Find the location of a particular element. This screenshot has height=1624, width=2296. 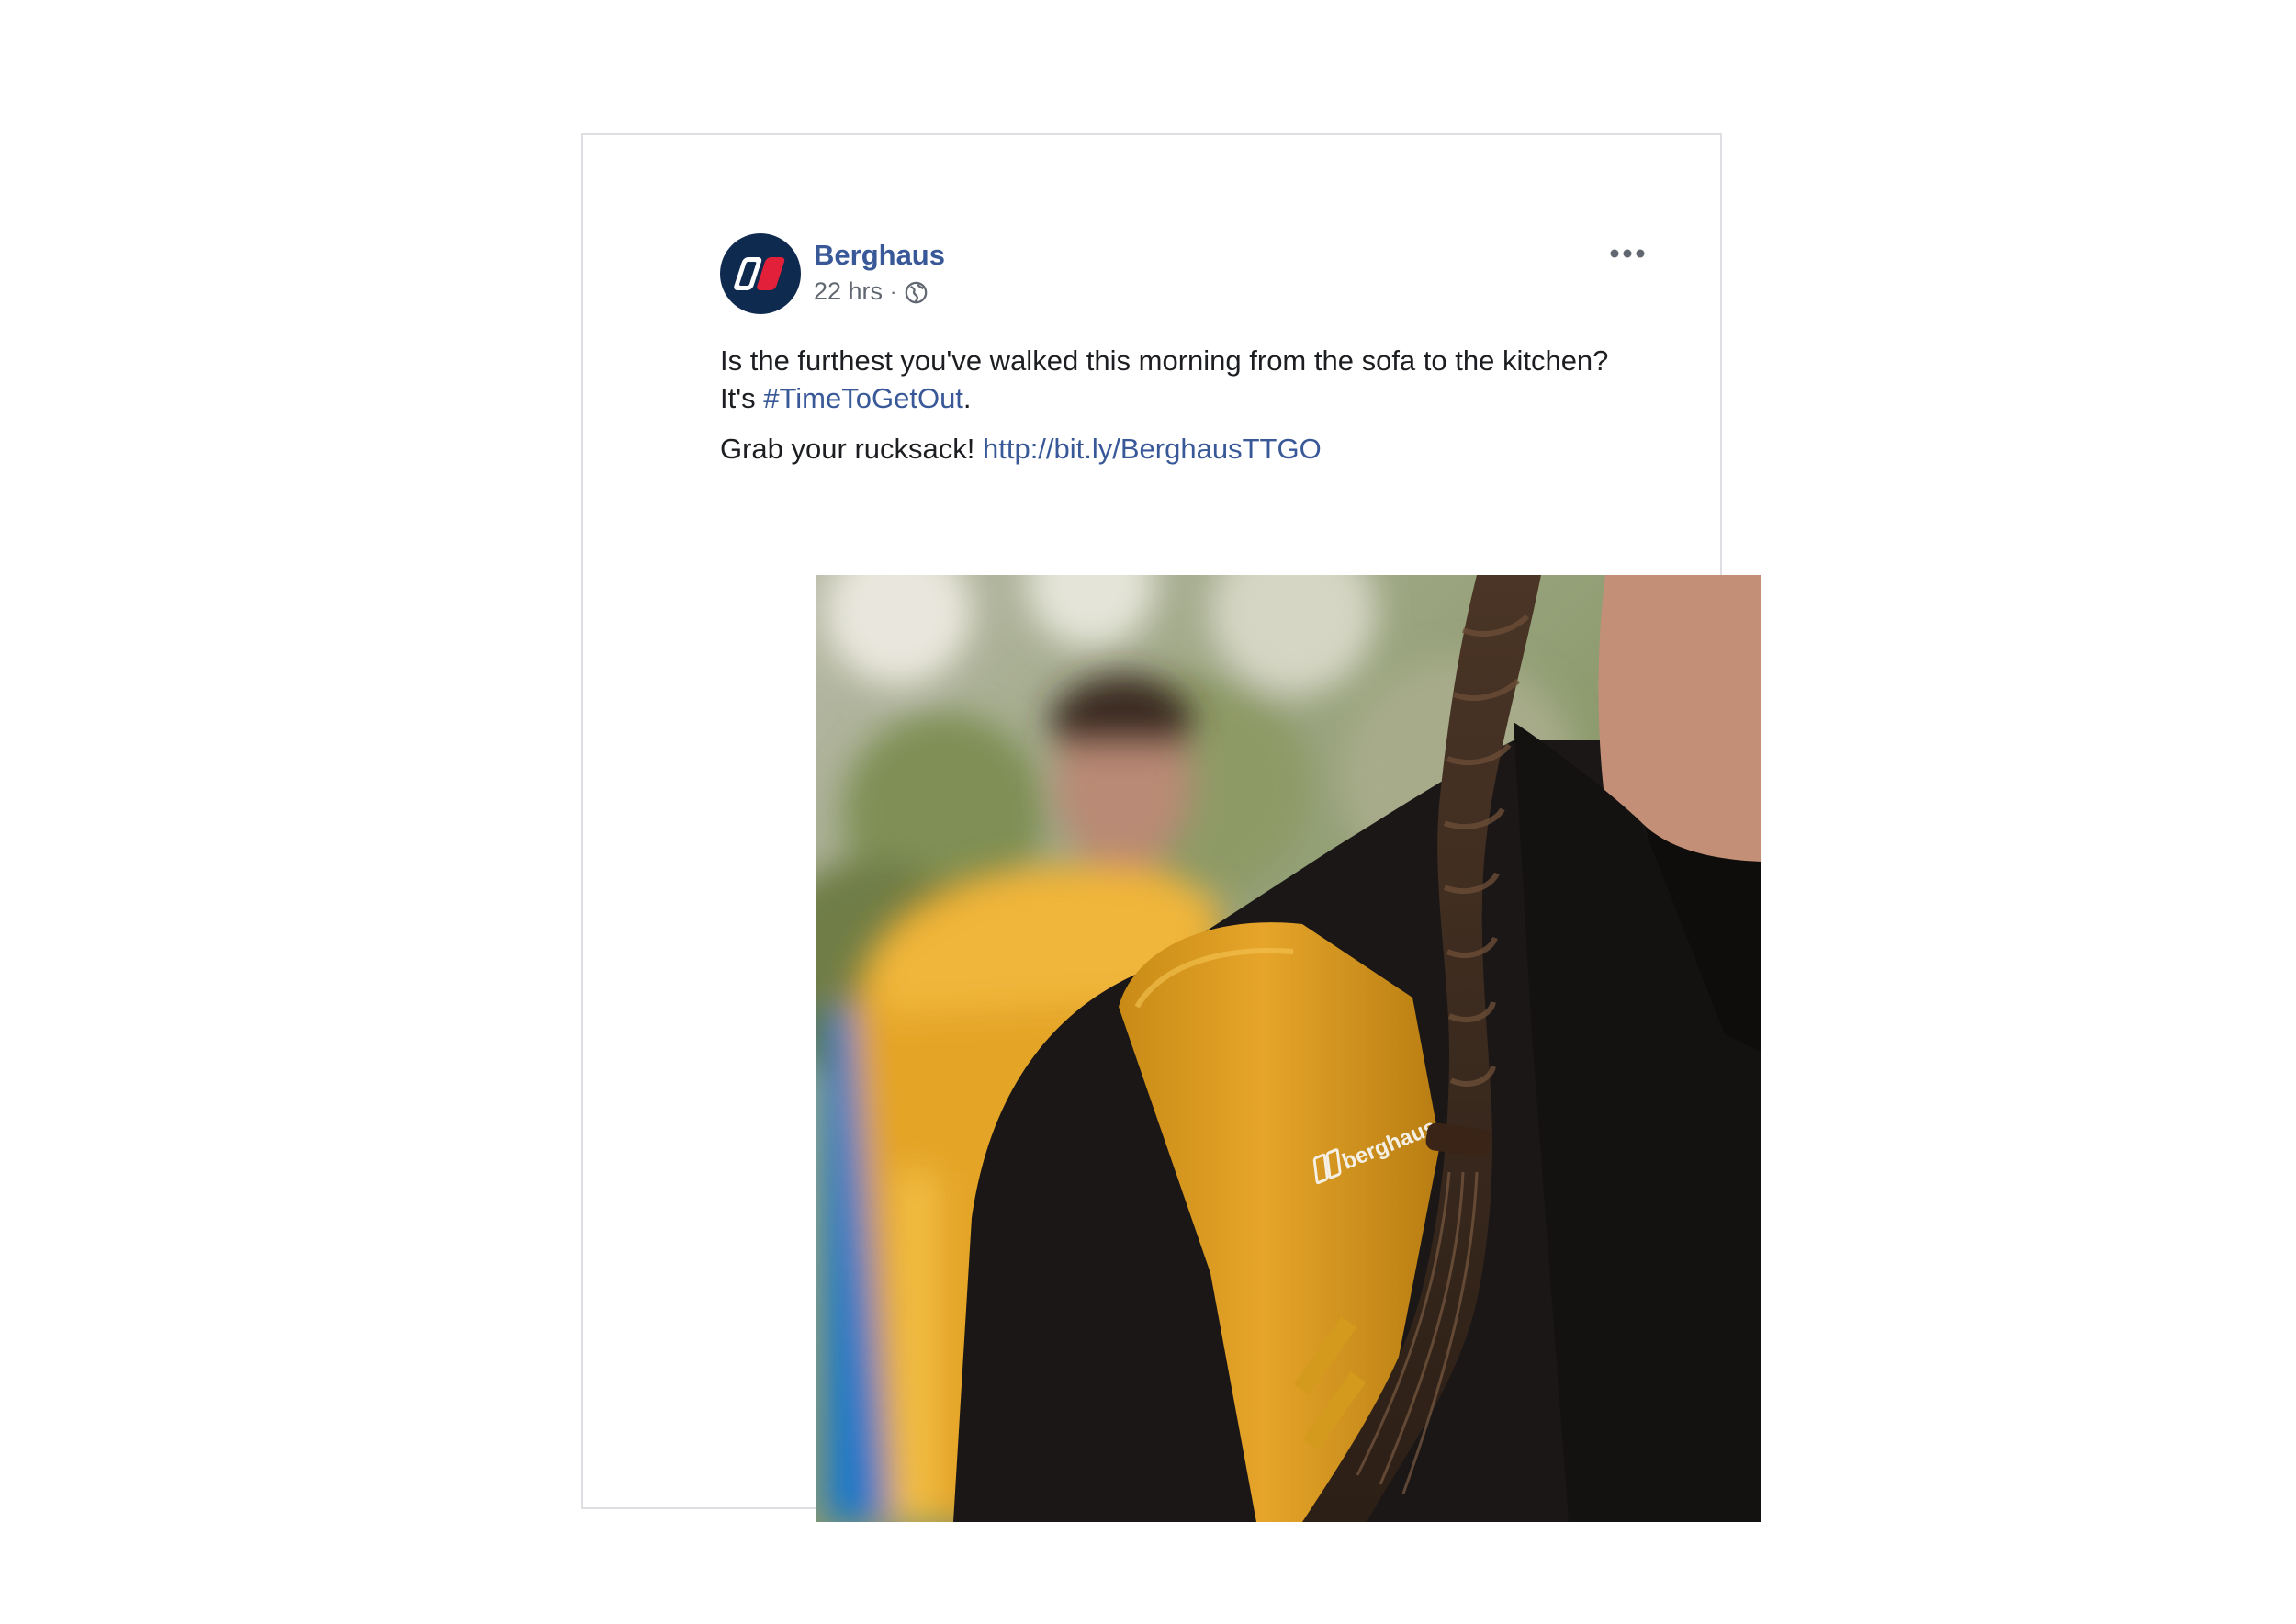

post-text-line-2: Grab your rucksack! is located at coordinates (851, 449).